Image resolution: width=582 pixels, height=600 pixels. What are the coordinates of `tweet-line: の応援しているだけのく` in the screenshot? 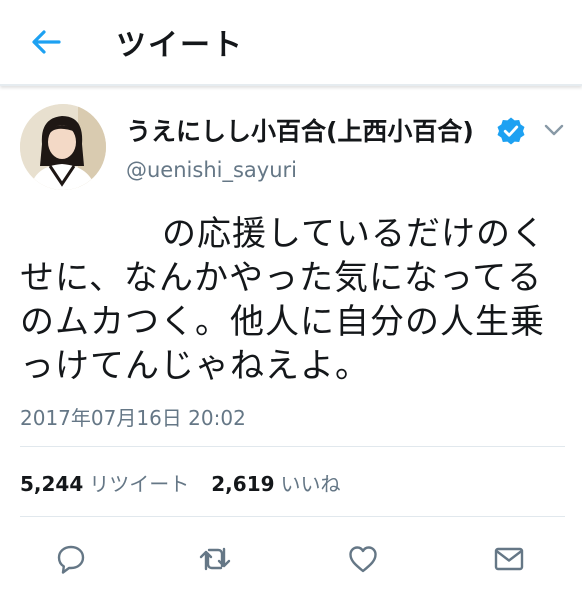 It's located at (292, 234).